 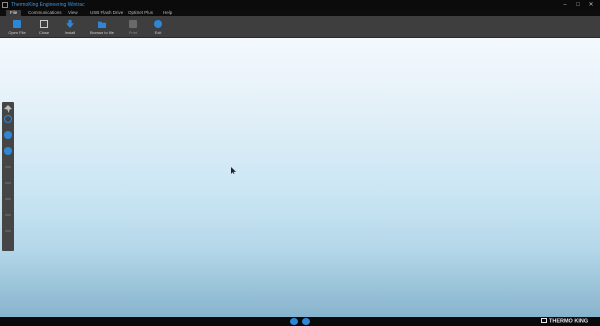 What do you see at coordinates (300, 5) in the screenshot?
I see `title-bar: ThermoKing Engineering Wintrac – □ ✕` at bounding box center [300, 5].